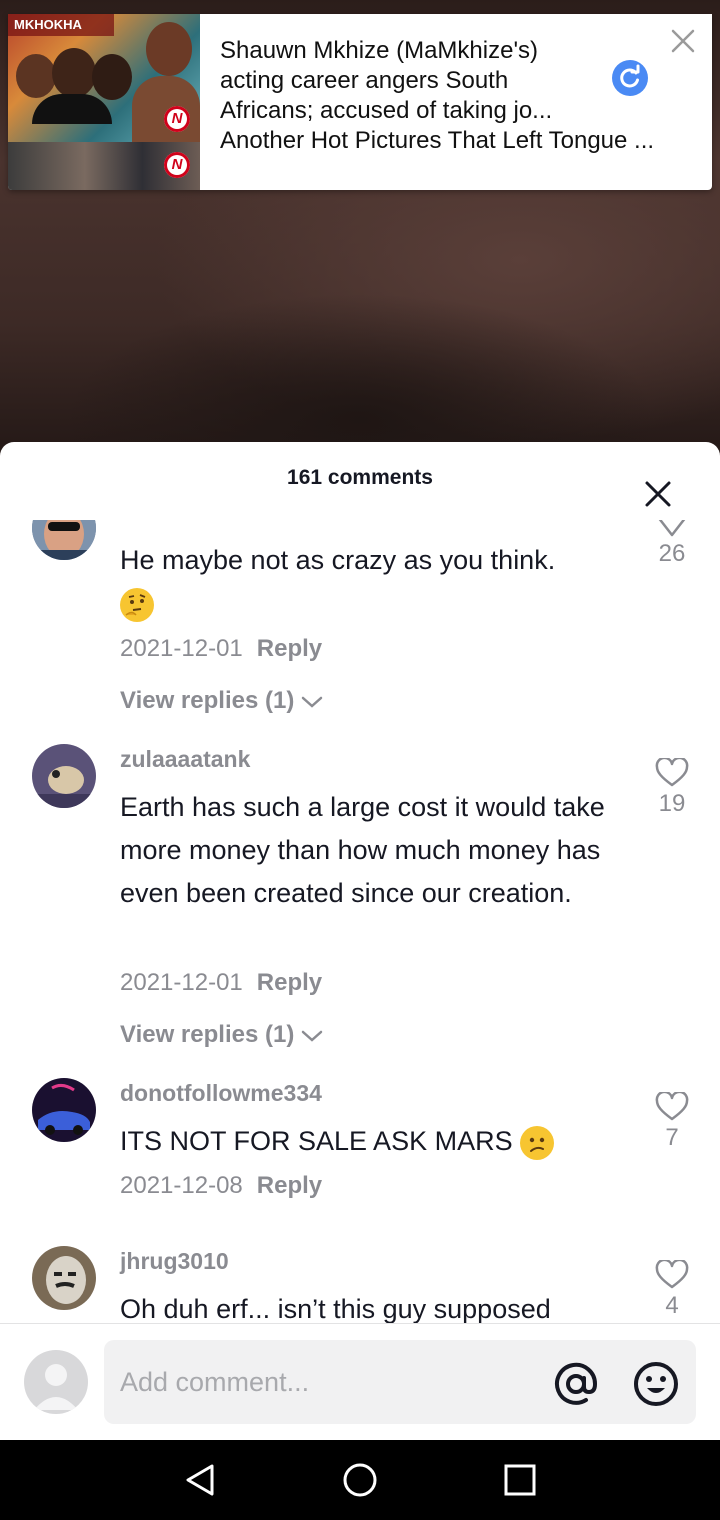 This screenshot has width=720, height=1520. What do you see at coordinates (200, 1480) in the screenshot?
I see `back-icon` at bounding box center [200, 1480].